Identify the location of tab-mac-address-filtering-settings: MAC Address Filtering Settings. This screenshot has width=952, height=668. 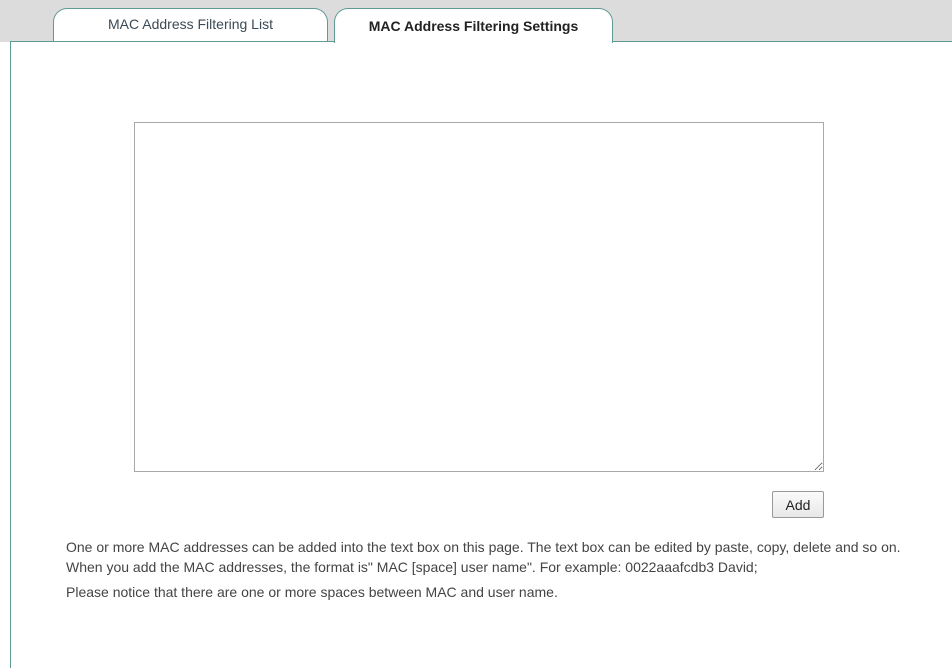
(473, 25).